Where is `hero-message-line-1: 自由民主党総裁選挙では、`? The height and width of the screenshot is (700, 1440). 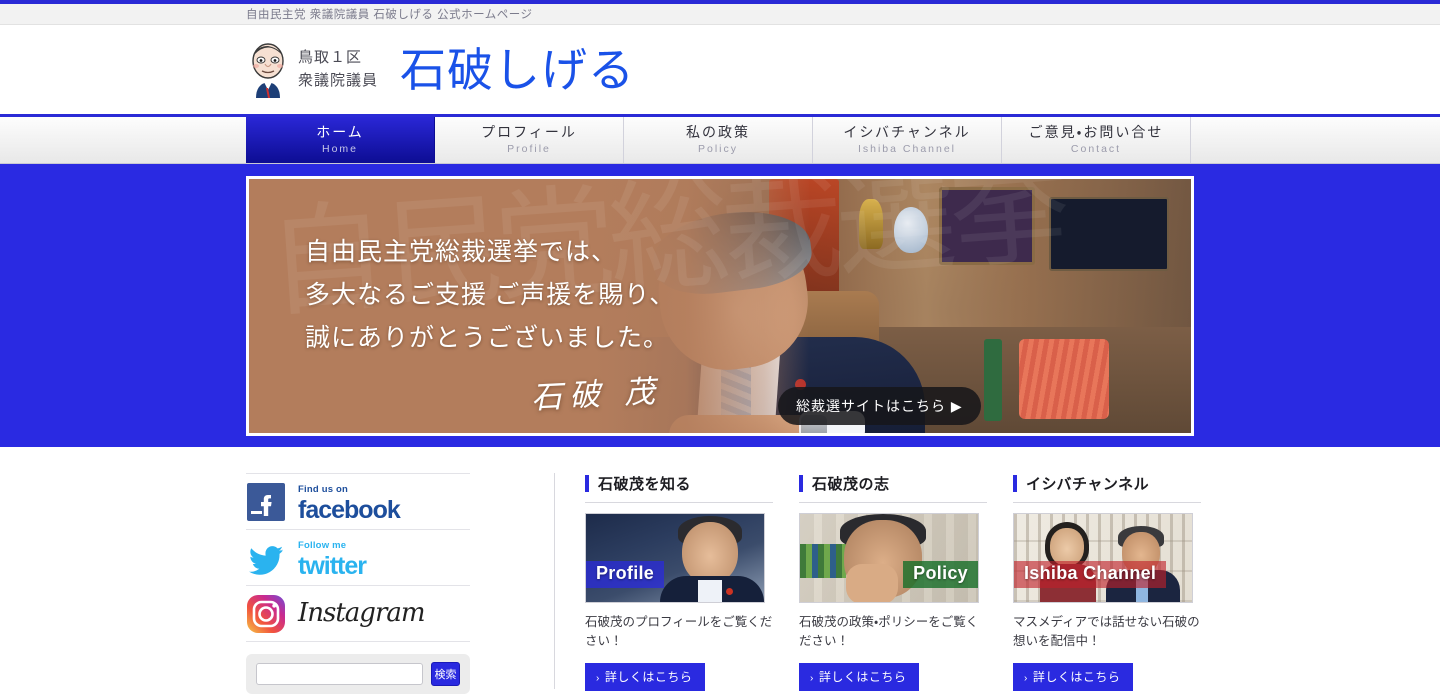 hero-message-line-1: 自由民主党総裁選挙では、 is located at coordinates (461, 252).